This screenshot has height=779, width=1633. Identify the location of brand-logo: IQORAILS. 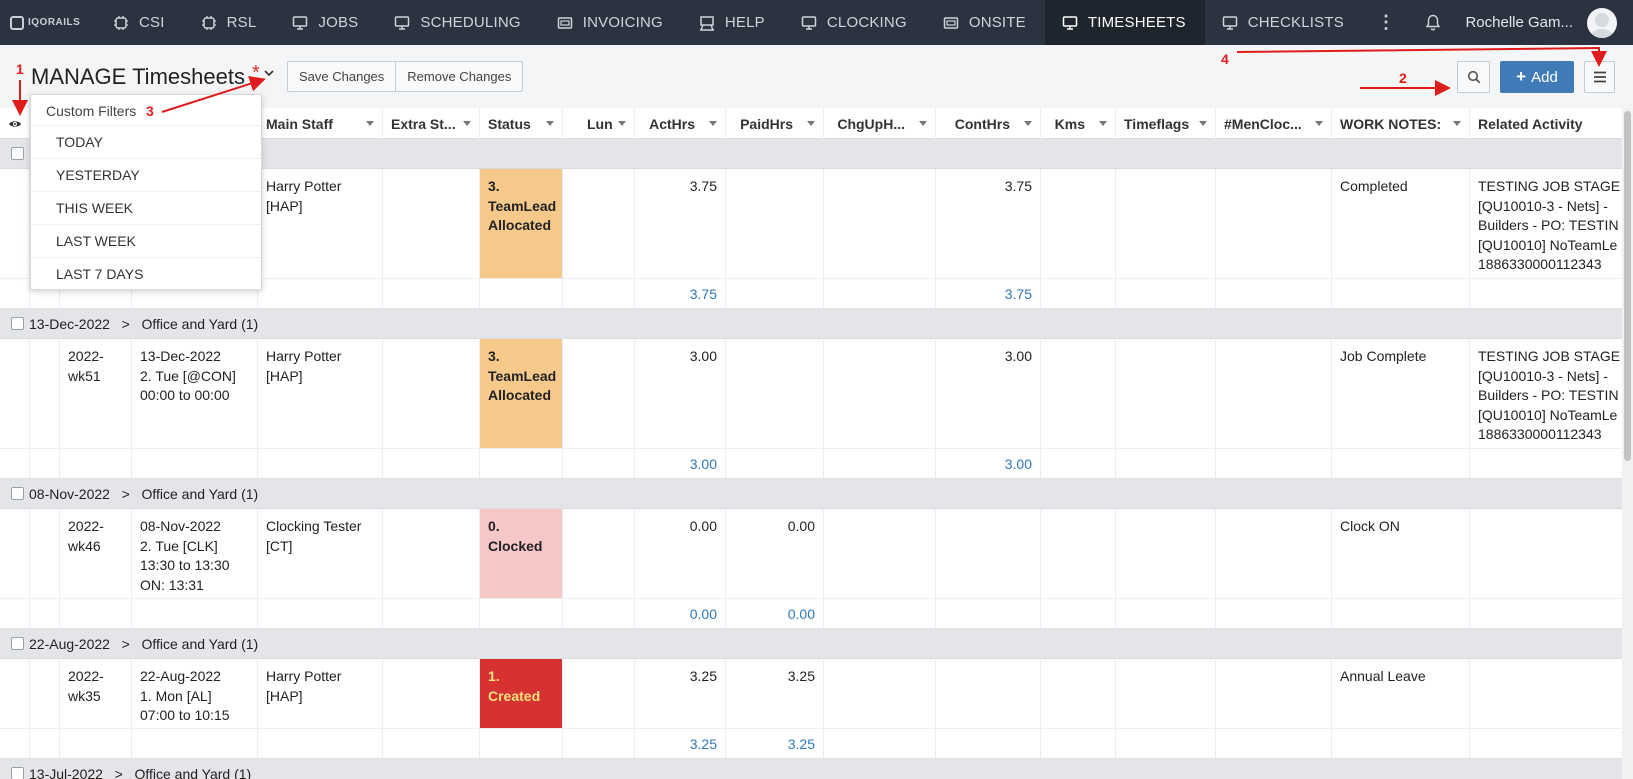
(48, 22).